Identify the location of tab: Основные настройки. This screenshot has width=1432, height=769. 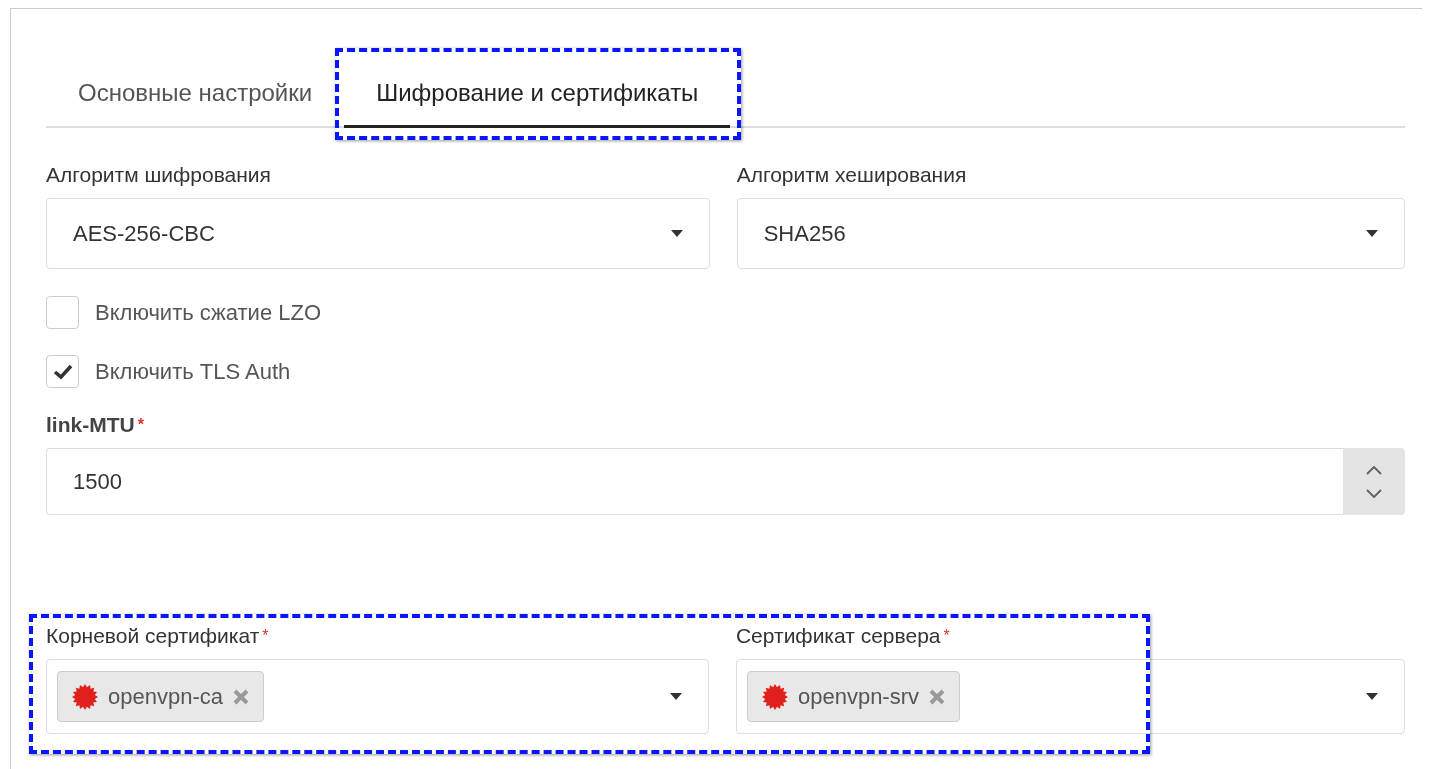
(195, 94).